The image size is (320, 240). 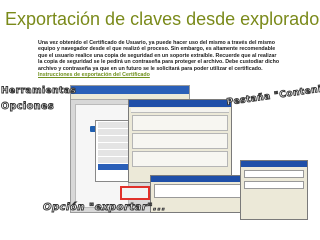 What do you see at coordinates (39, 91) in the screenshot?
I see `callout-tools: Herramientas` at bounding box center [39, 91].